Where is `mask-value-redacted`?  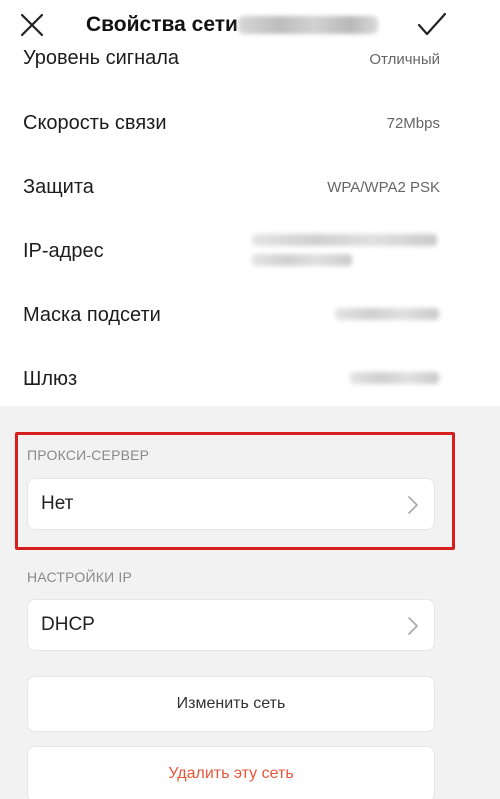
mask-value-redacted is located at coordinates (387, 314).